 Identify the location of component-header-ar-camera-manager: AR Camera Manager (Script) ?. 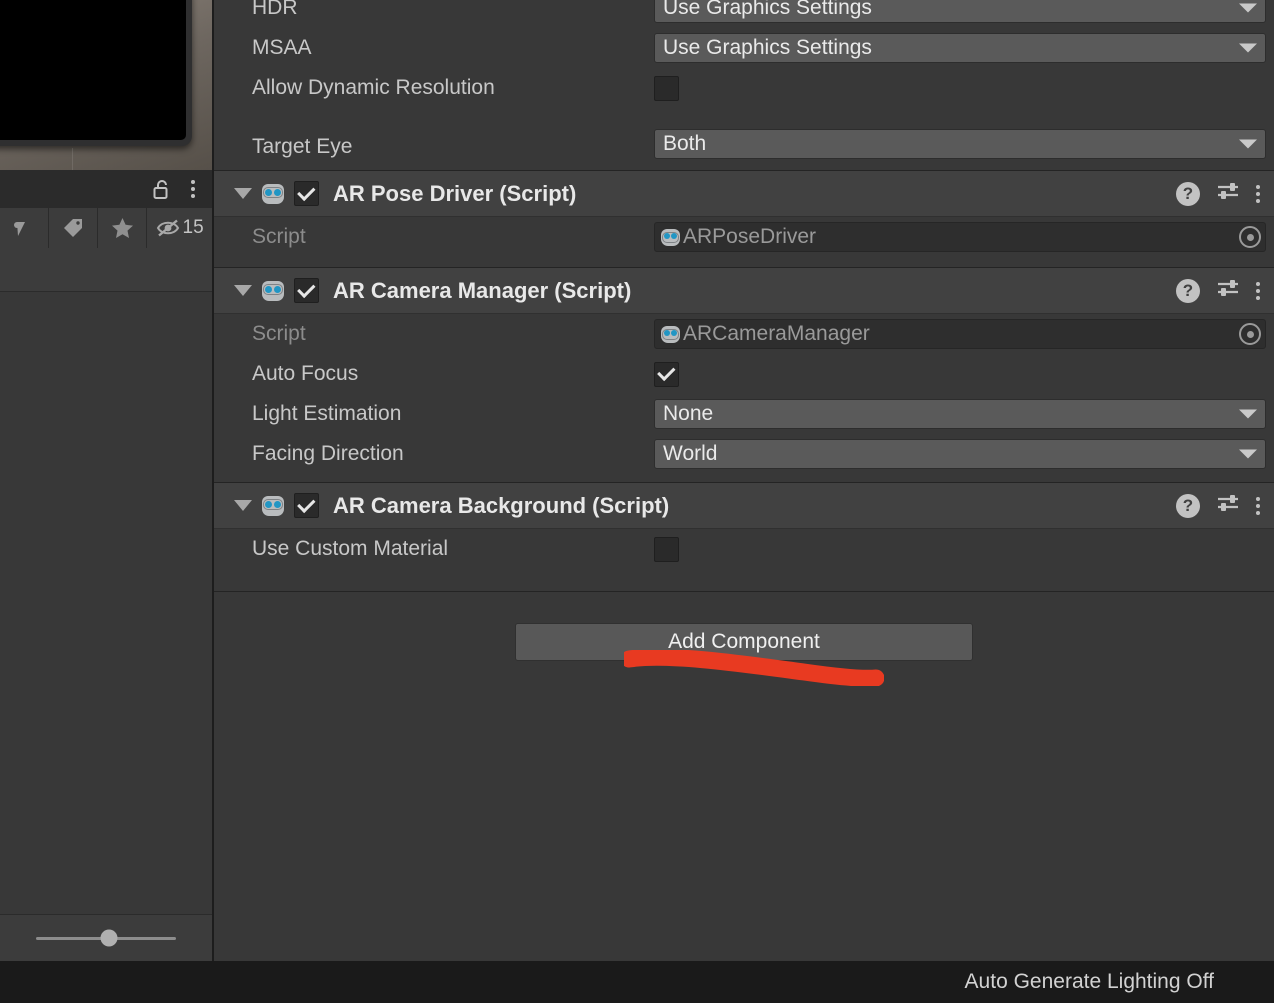
(744, 290).